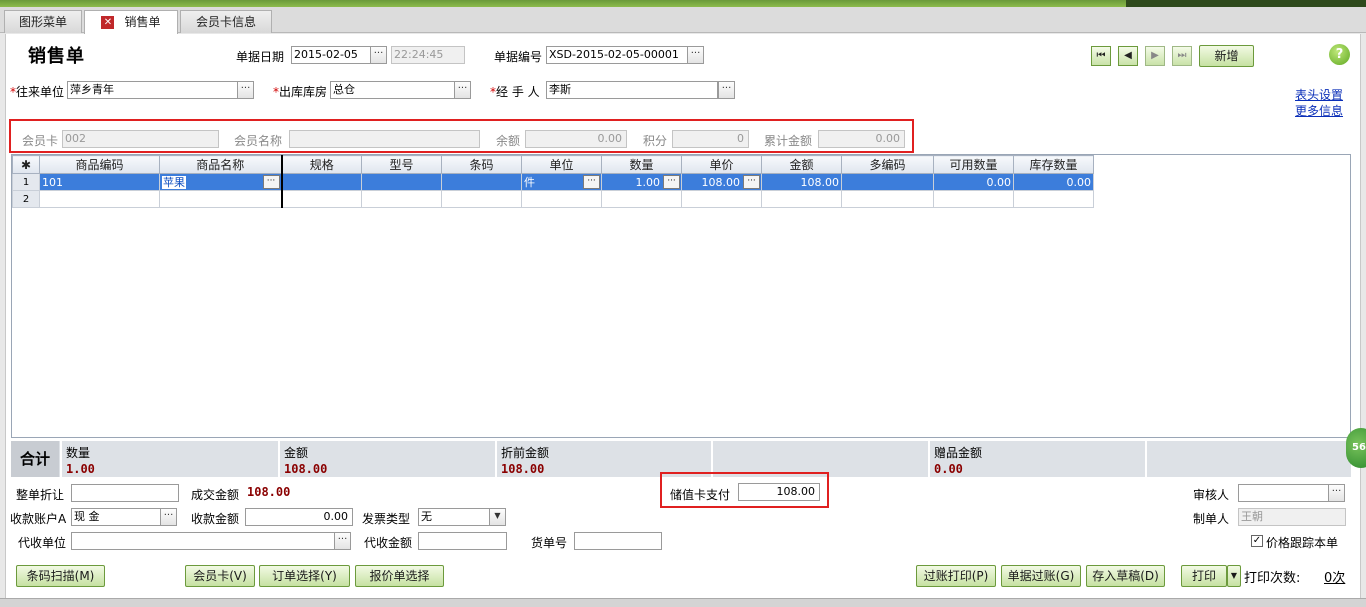 This screenshot has width=1366, height=607. Describe the element at coordinates (481, 164) in the screenshot. I see `column-header: 条码` at that location.